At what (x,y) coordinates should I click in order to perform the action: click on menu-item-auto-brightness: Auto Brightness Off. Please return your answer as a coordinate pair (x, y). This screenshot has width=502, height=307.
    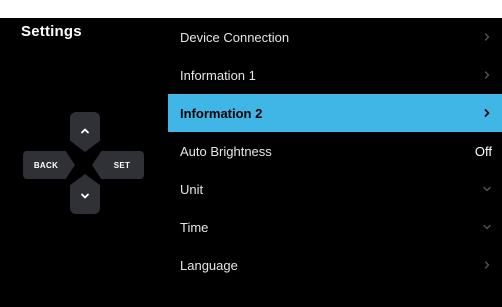
    Looking at the image, I should click on (335, 151).